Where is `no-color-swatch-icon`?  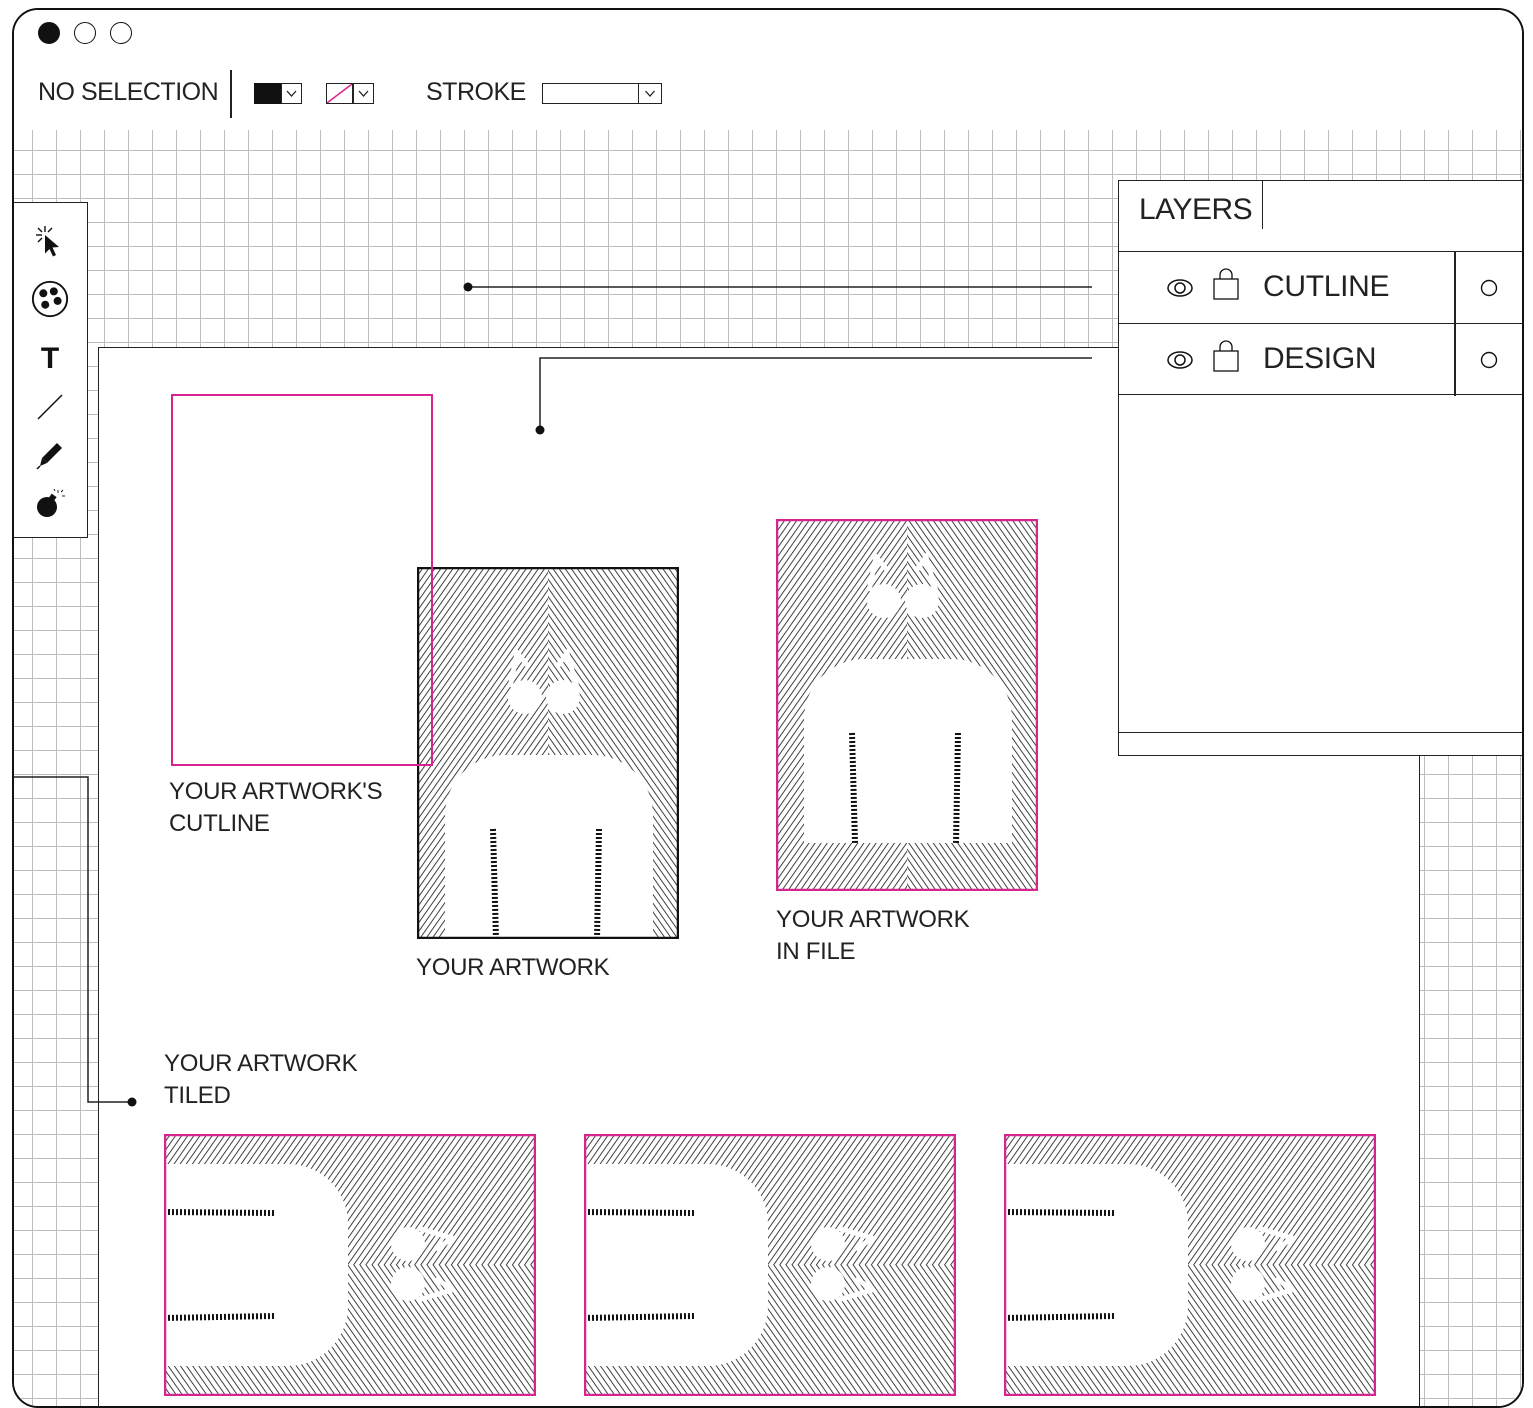
no-color-swatch-icon is located at coordinates (339, 93).